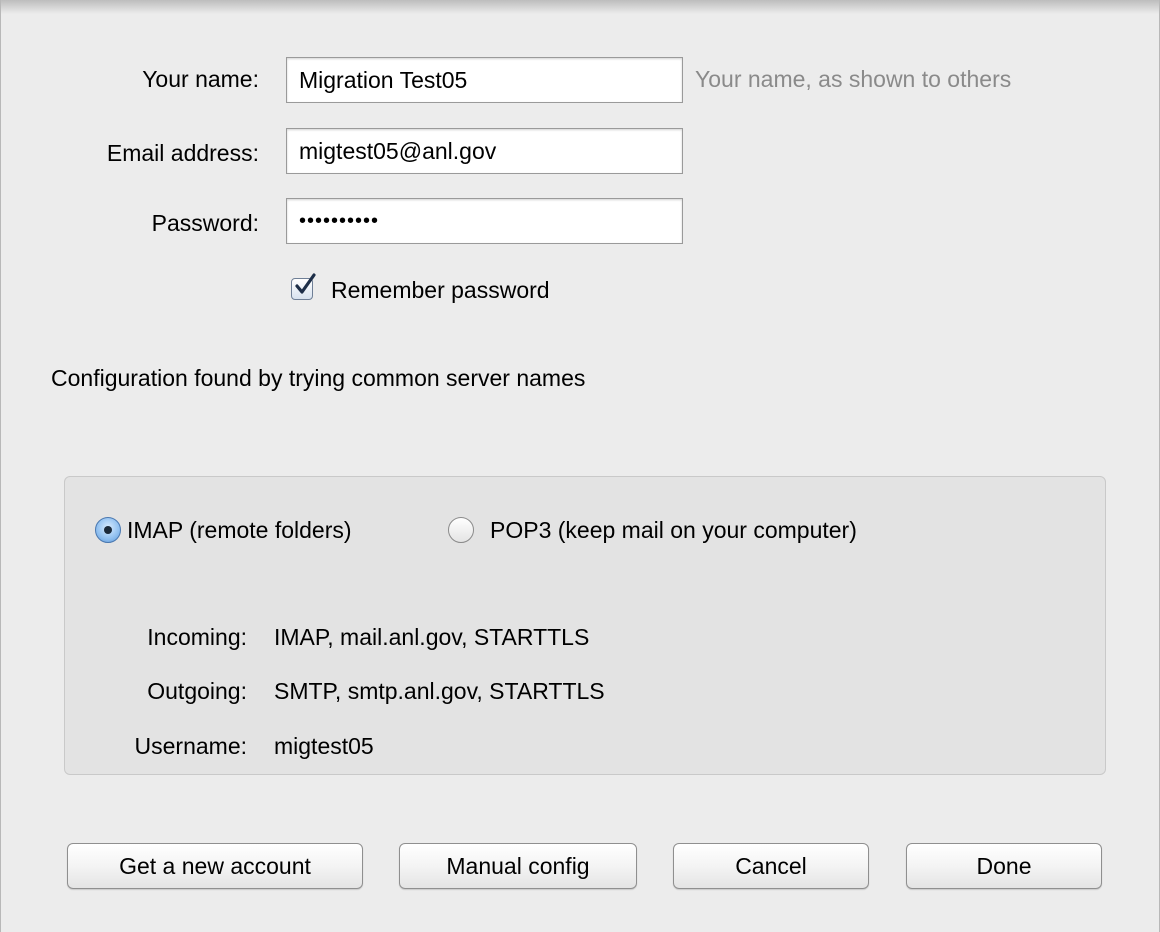 The image size is (1160, 932). I want to click on imap-radio-label: IMAP (remote folders), so click(239, 530).